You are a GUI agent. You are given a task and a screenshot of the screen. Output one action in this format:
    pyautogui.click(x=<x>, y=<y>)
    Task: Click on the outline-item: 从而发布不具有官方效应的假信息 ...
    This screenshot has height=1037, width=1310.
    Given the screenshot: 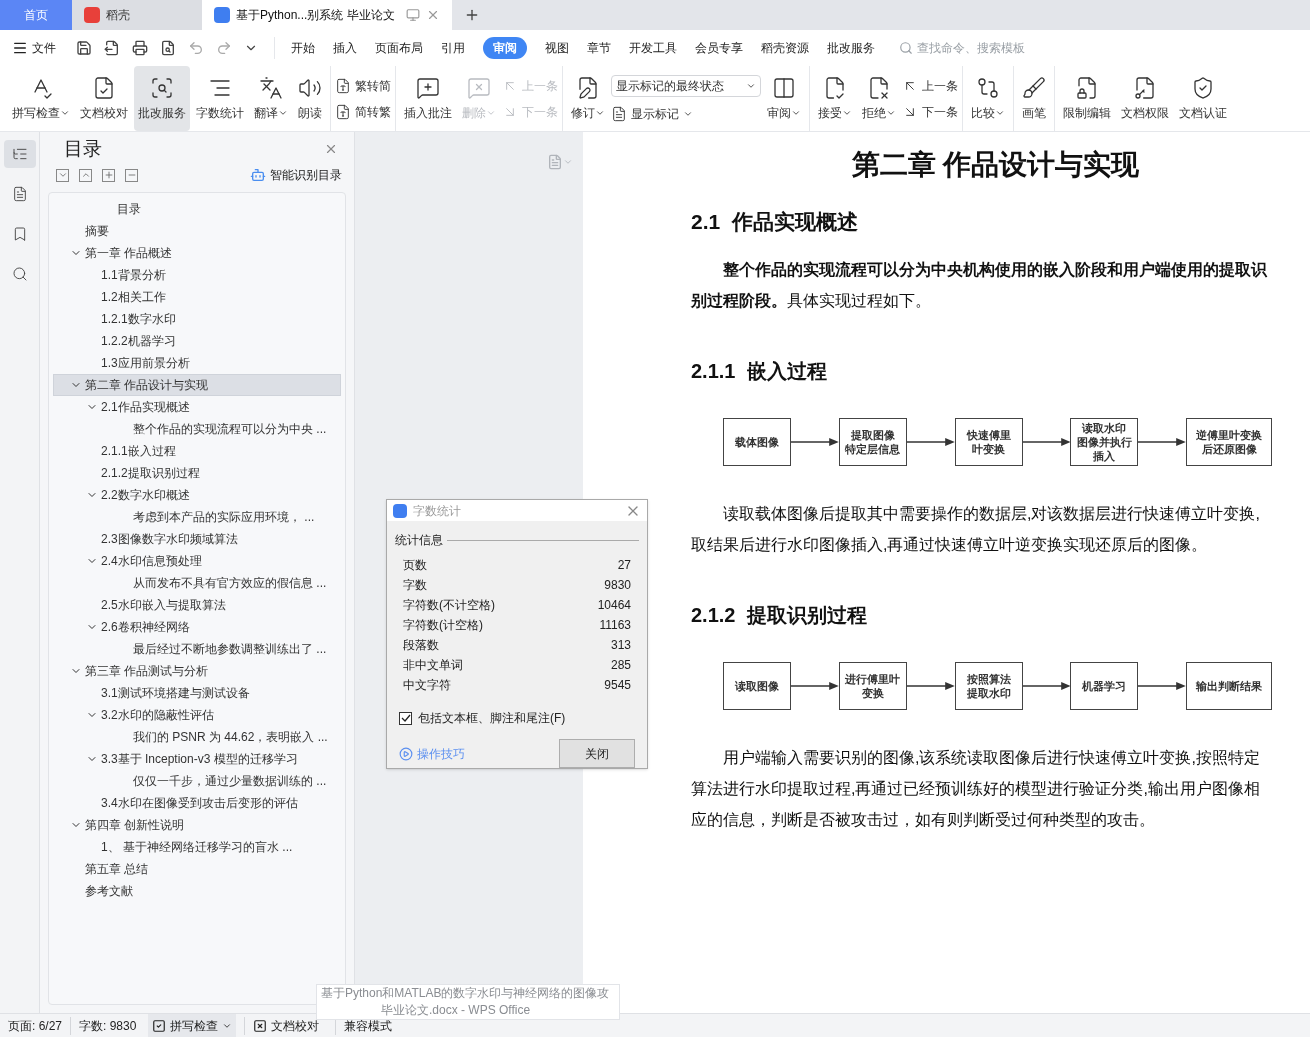 What is the action you would take?
    pyautogui.click(x=197, y=583)
    